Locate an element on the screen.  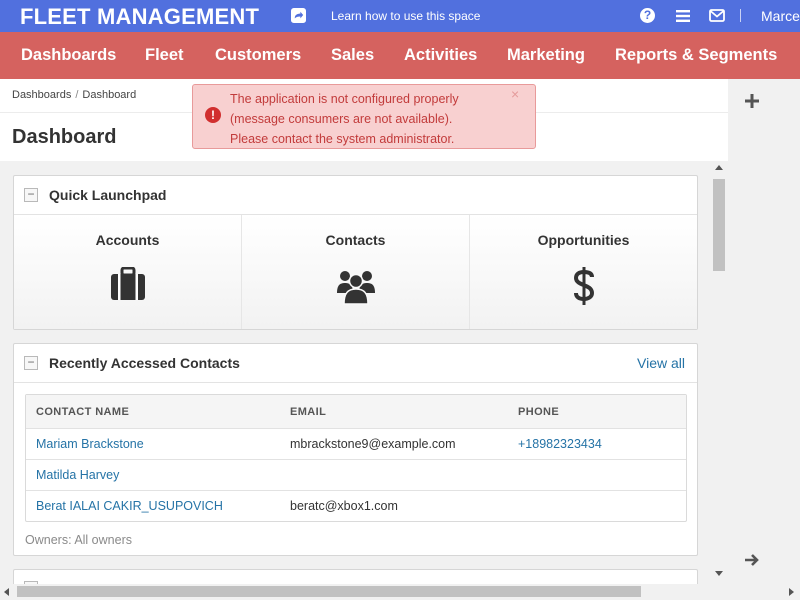
users-icon is located at coordinates (355, 288).